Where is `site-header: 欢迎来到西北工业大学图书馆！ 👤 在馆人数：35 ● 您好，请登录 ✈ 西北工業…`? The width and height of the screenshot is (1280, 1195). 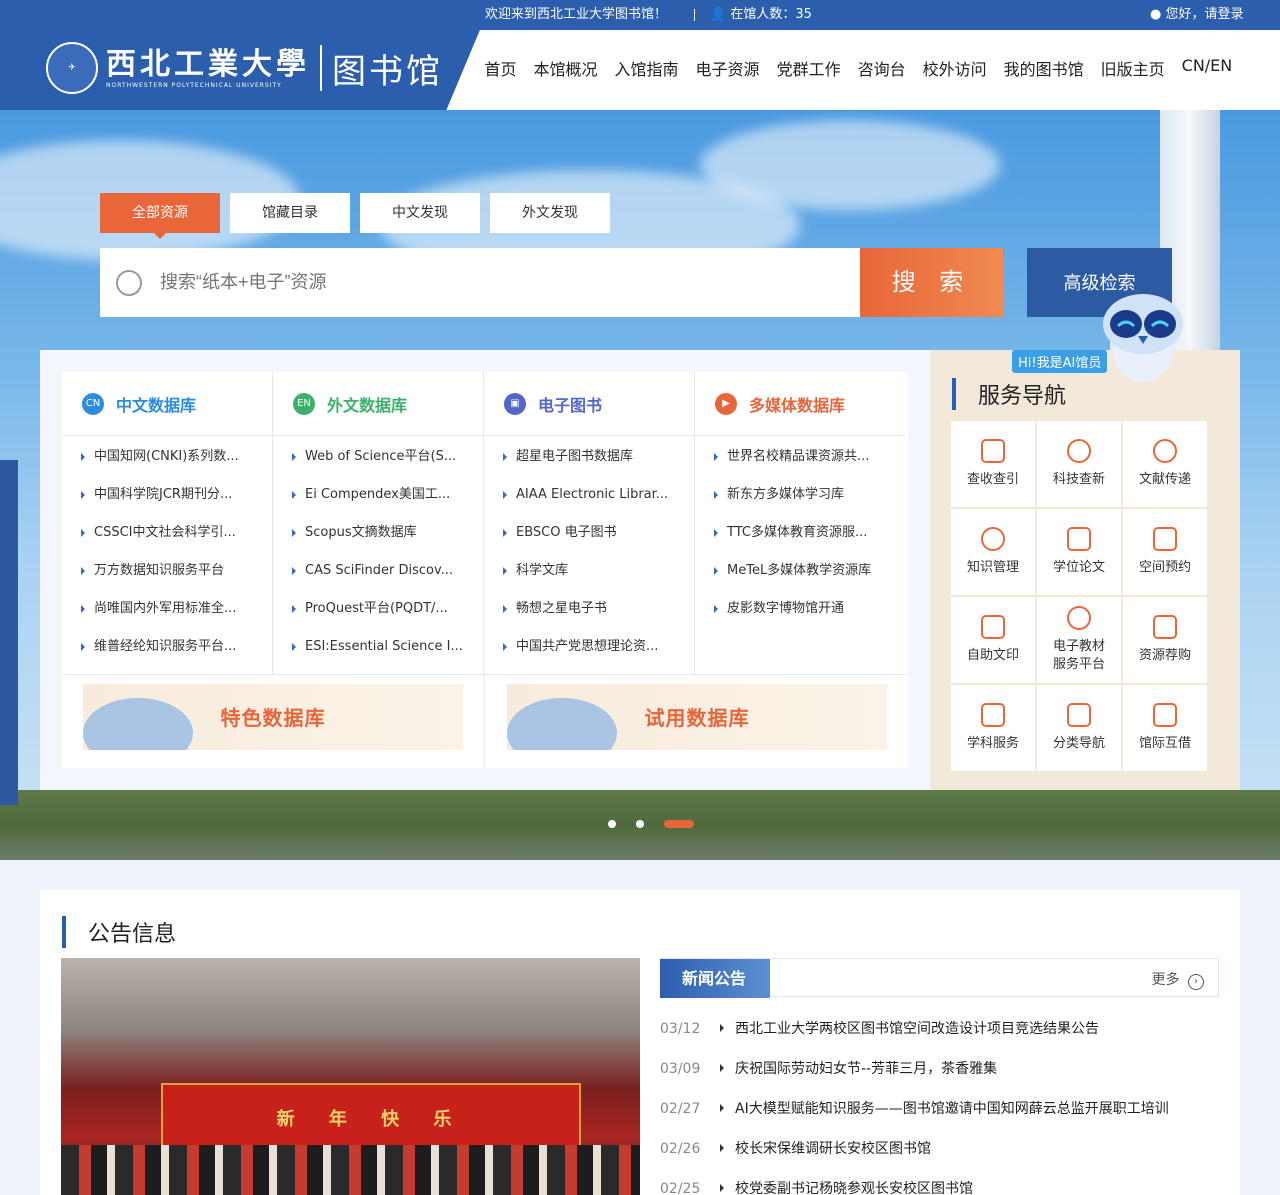
site-header: 欢迎来到西北工业大学图书馆！ 👤 在馆人数：35 ● 您好，请登录 ✈ 西北工業… is located at coordinates (640, 55).